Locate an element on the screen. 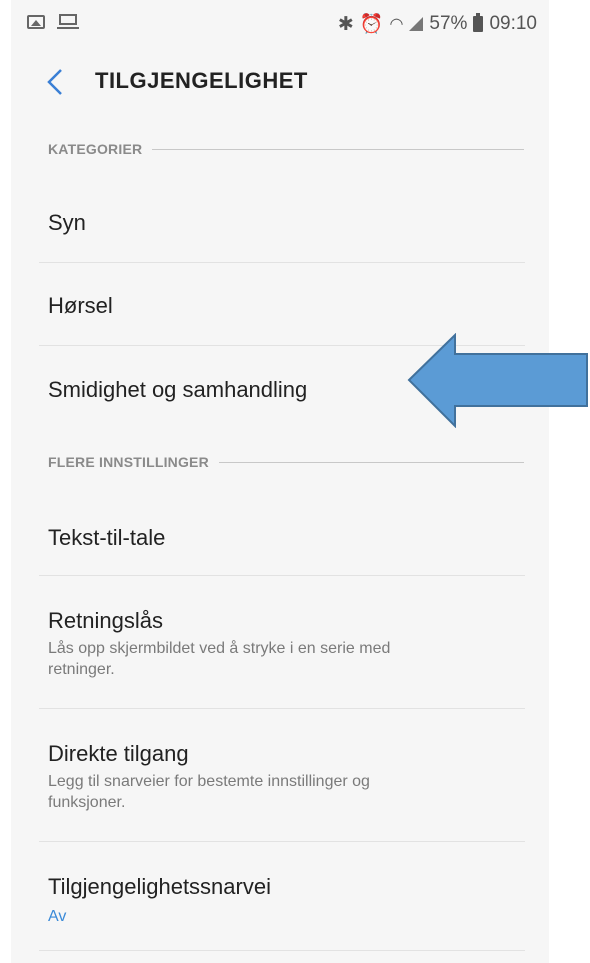  status-right-icons: ✱ ⏰ ◠ 57% 09:10 is located at coordinates (437, 24).